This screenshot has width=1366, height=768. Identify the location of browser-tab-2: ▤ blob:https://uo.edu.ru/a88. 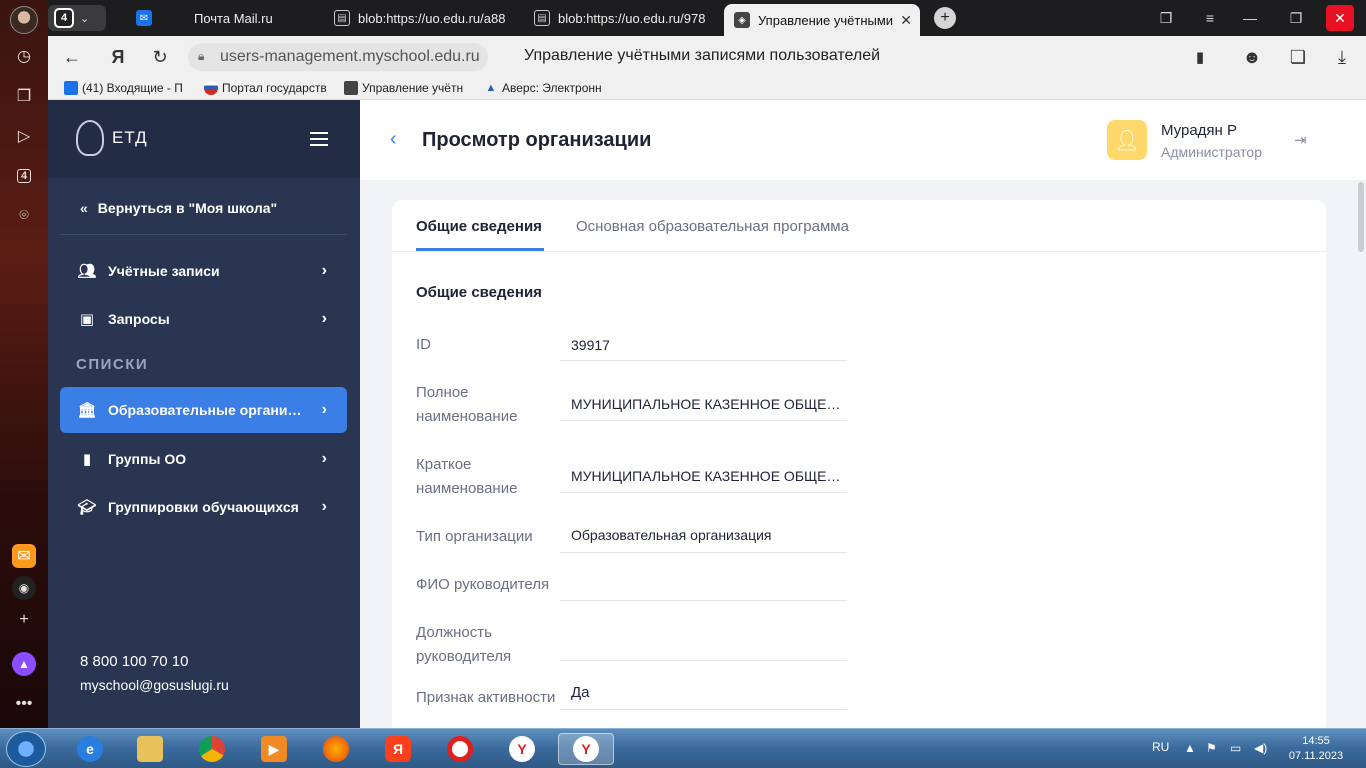
(424, 18).